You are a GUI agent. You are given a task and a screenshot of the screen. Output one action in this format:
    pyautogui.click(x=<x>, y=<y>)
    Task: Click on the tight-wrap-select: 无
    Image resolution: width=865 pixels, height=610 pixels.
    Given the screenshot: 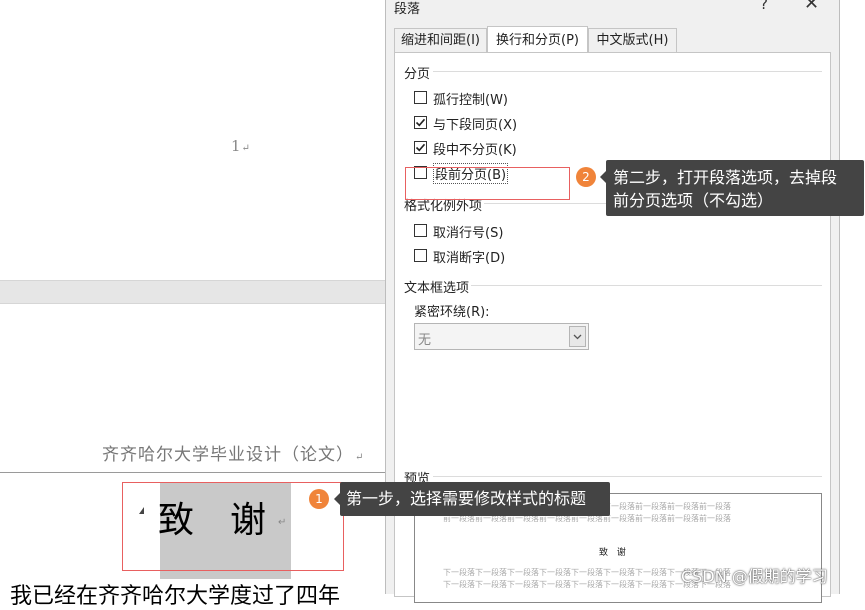 What is the action you would take?
    pyautogui.click(x=501, y=336)
    